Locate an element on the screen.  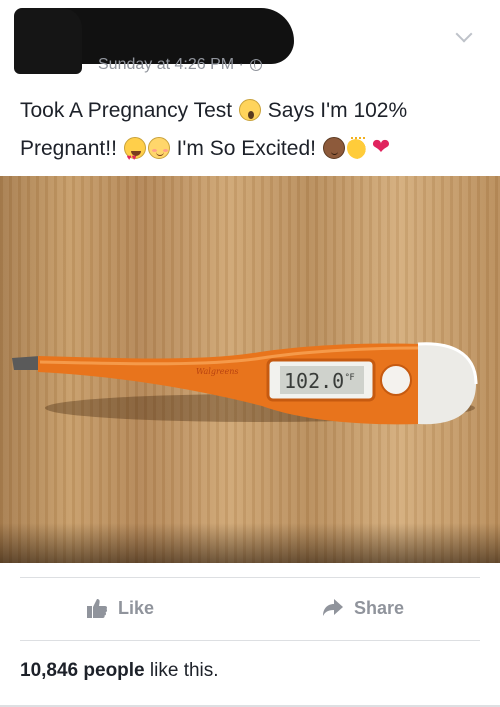
display-reading: 102.0 is located at coordinates (314, 381).